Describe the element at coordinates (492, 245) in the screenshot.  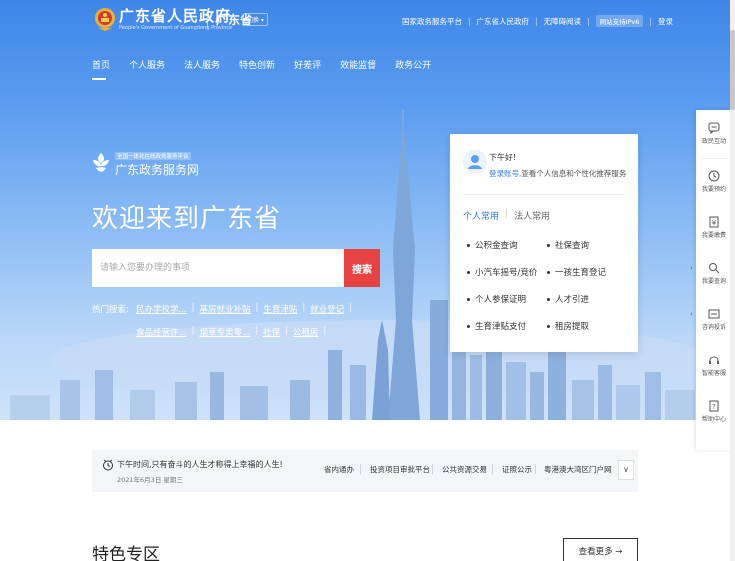
I see `service-link: 公积金查询` at that location.